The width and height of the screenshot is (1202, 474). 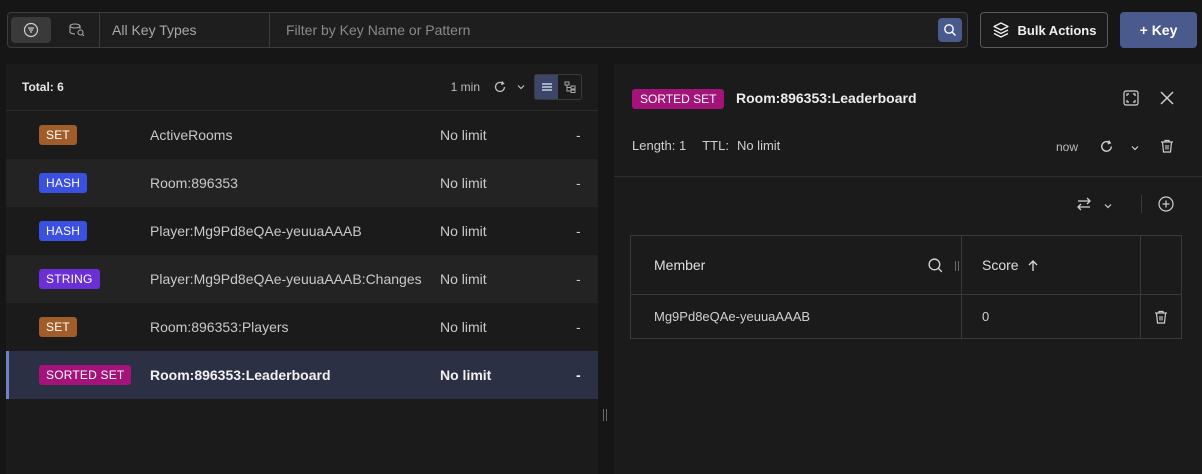 What do you see at coordinates (43, 87) in the screenshot?
I see `total-count: Total: 6` at bounding box center [43, 87].